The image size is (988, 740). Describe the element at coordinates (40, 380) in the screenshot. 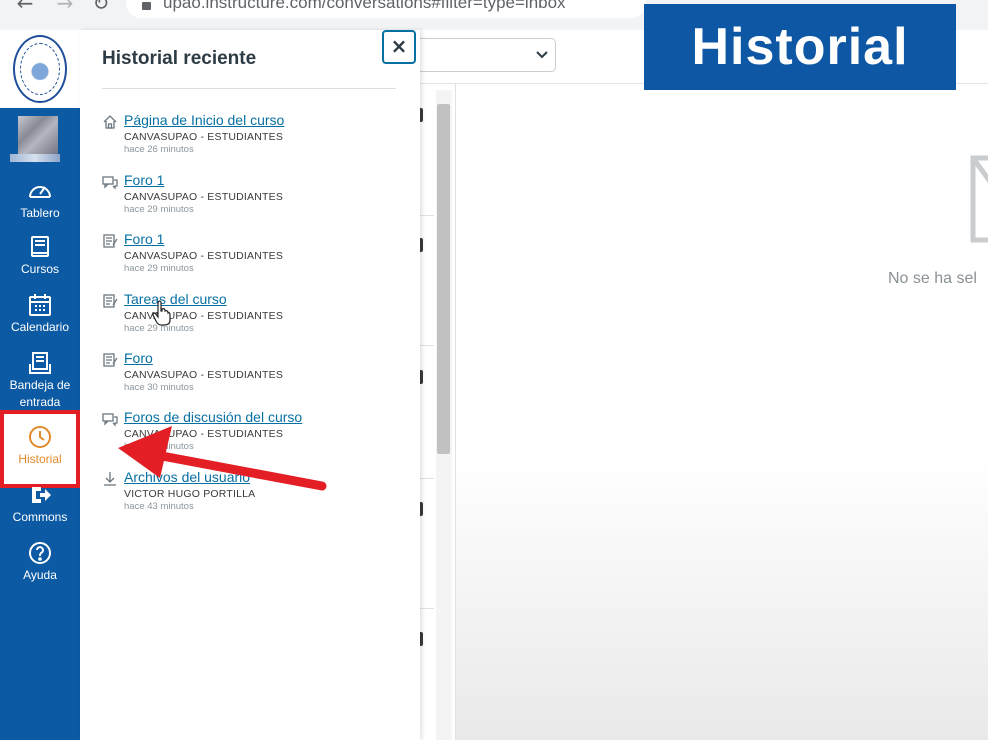

I see `nav-item-bandeja-de-entrada: Bandeja de entrada` at that location.